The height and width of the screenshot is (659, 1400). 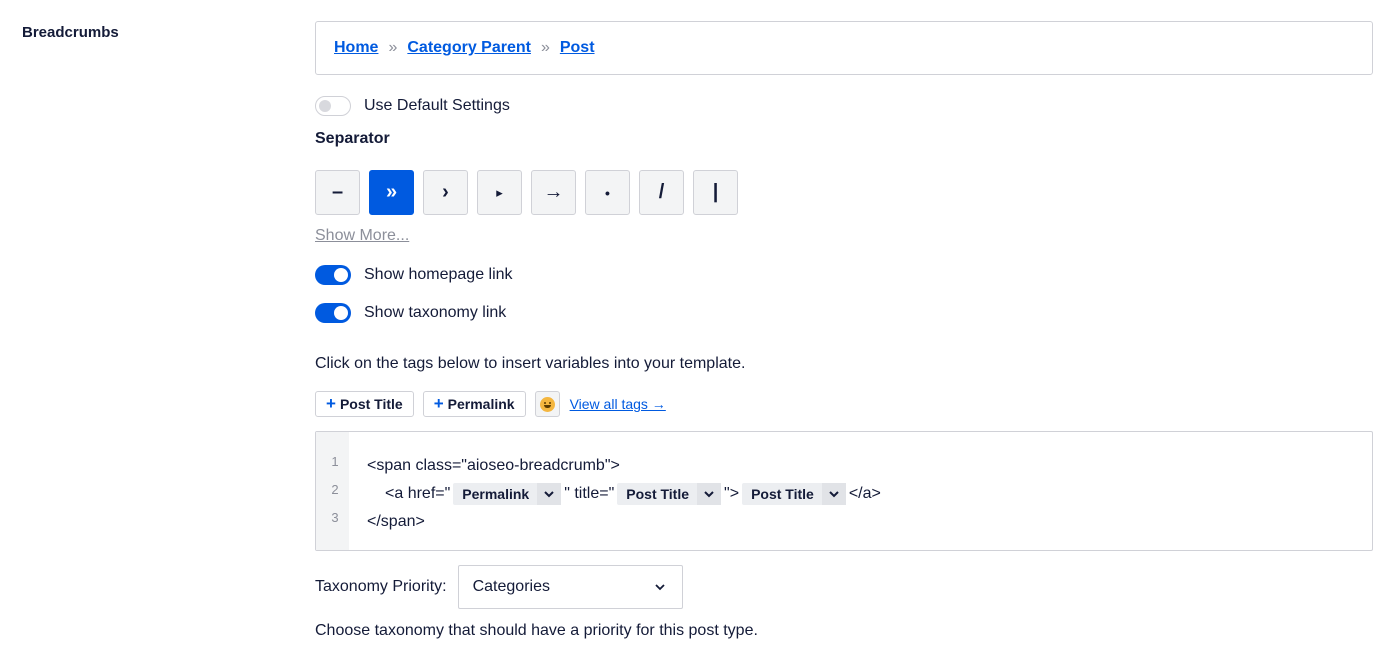 What do you see at coordinates (481, 404) in the screenshot?
I see `insert-permalink-label: Permalink` at bounding box center [481, 404].